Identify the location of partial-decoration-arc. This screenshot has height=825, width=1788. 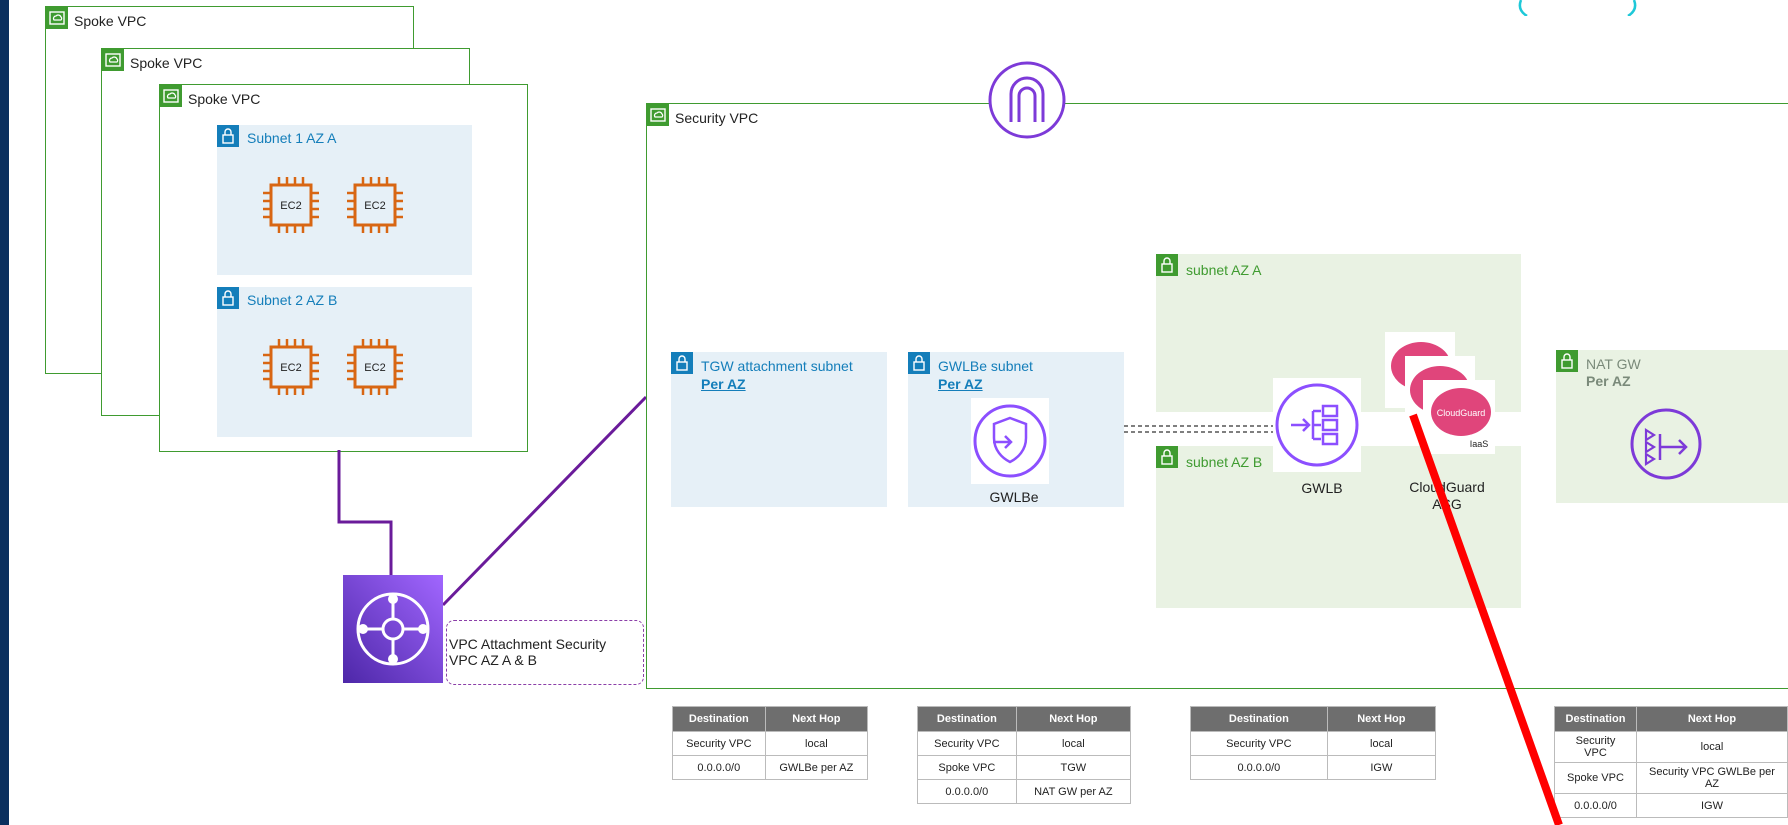
(1577, 8).